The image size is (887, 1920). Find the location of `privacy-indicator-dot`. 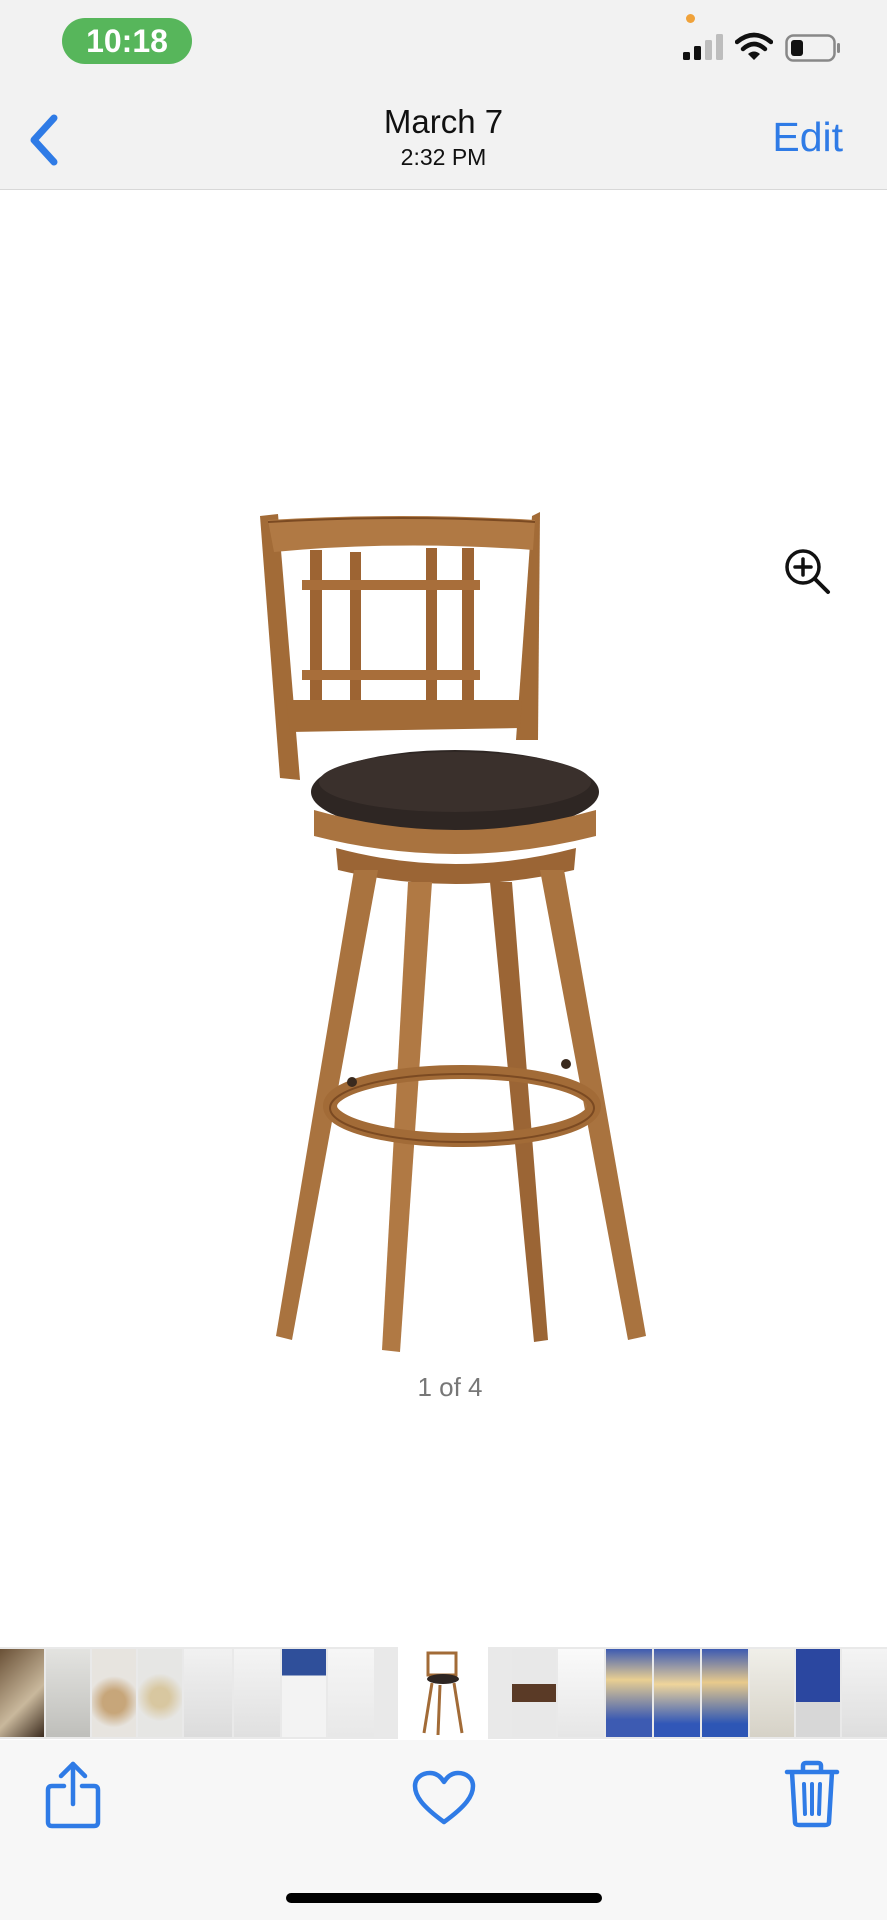

privacy-indicator-dot is located at coordinates (690, 18).